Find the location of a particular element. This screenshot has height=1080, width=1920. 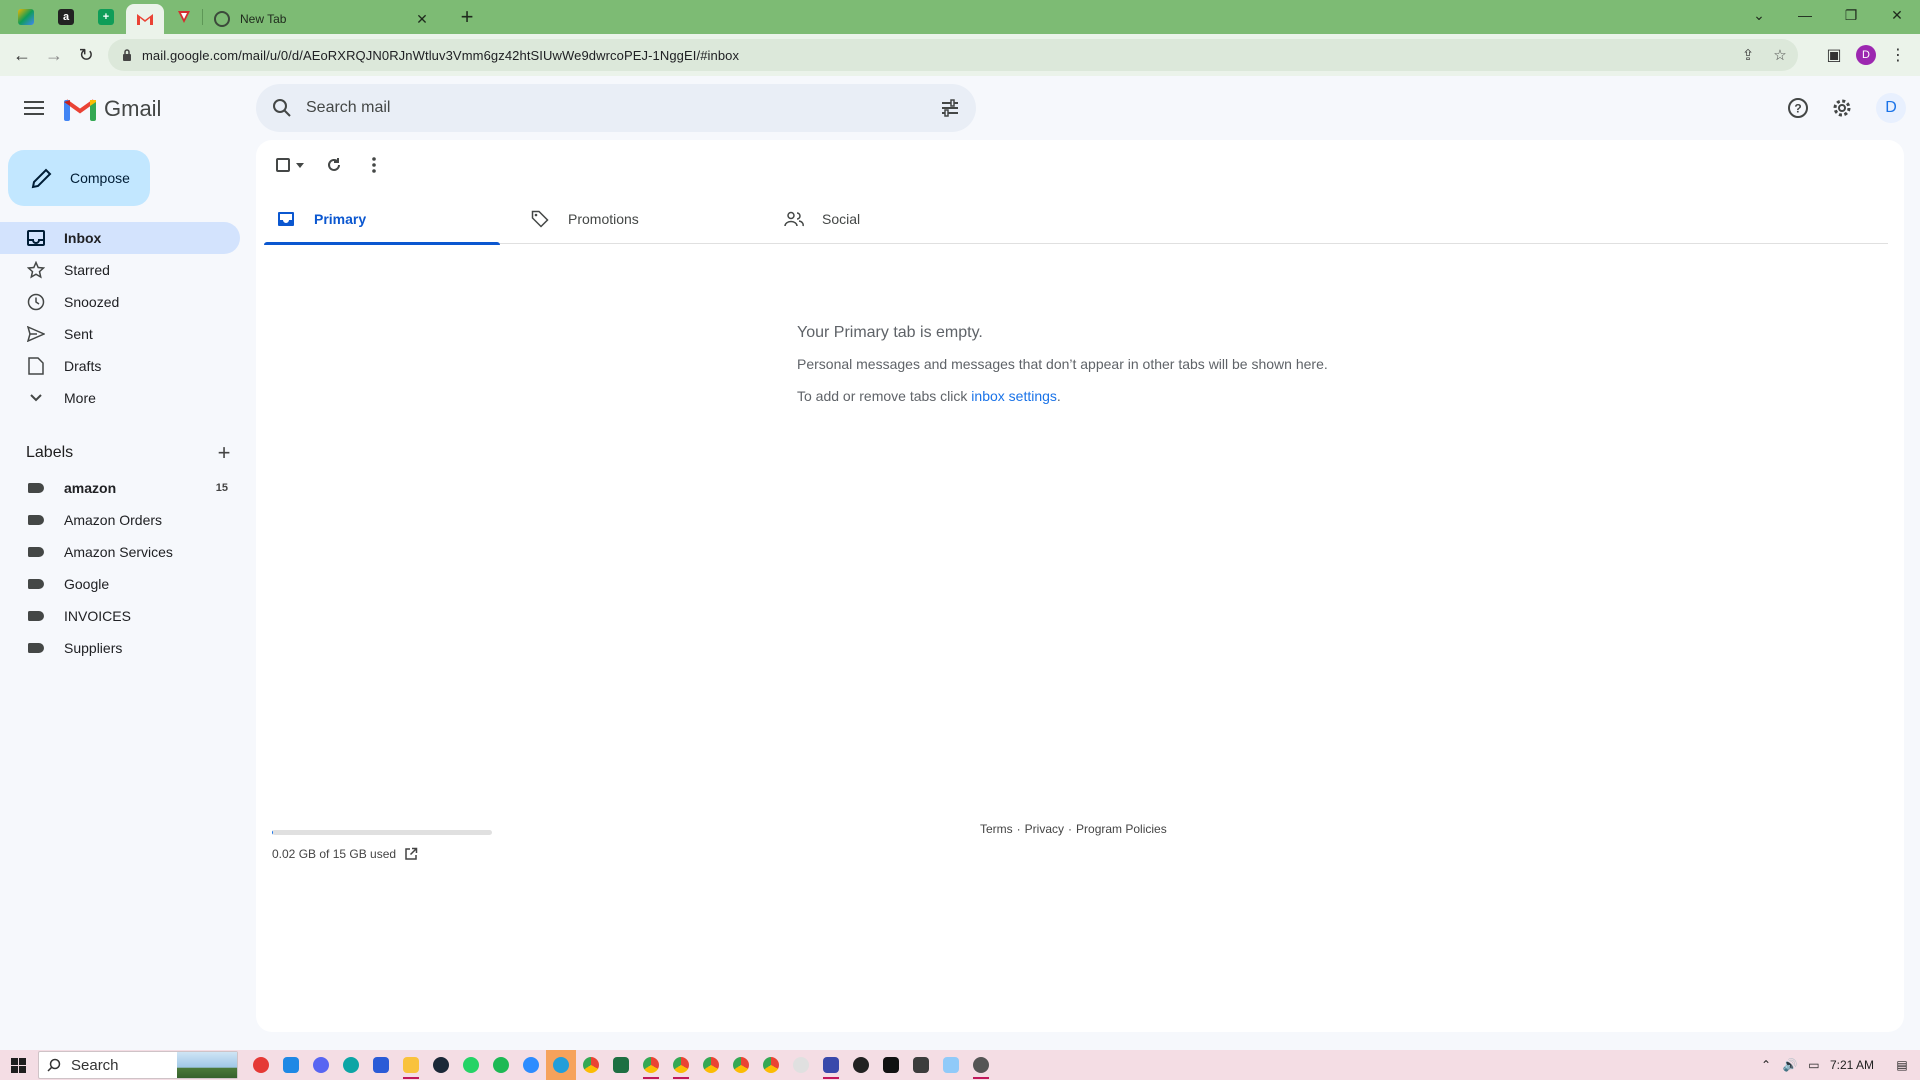

taskbar-app-paint is located at coordinates (801, 1065).